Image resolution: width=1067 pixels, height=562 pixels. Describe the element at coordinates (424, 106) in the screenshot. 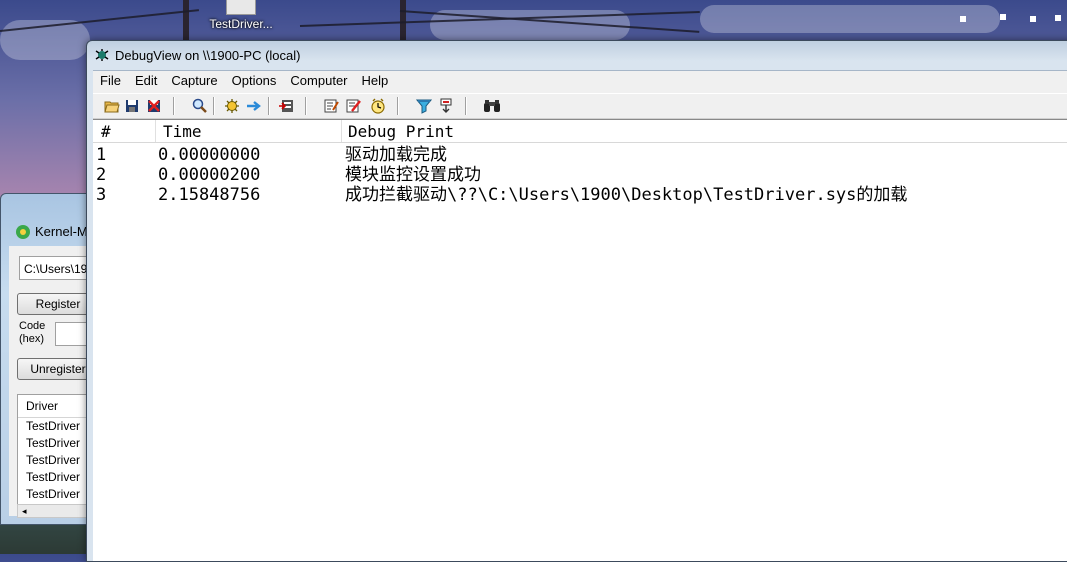

I see `capture-kernel-icon` at that location.